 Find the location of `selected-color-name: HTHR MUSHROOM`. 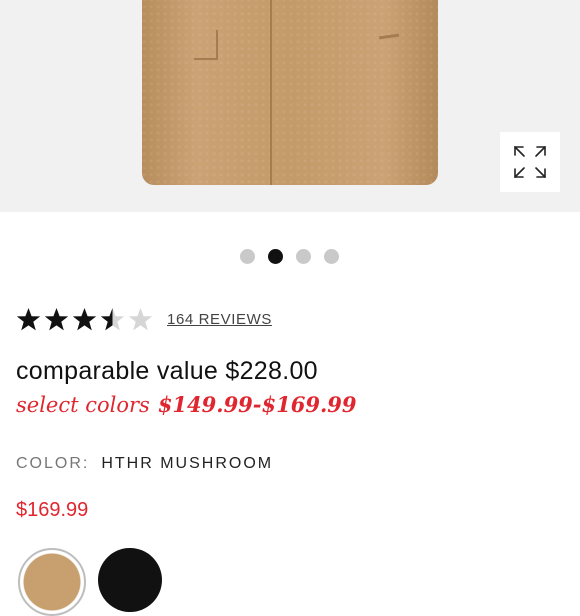

selected-color-name: HTHR MUSHROOM is located at coordinates (187, 463).